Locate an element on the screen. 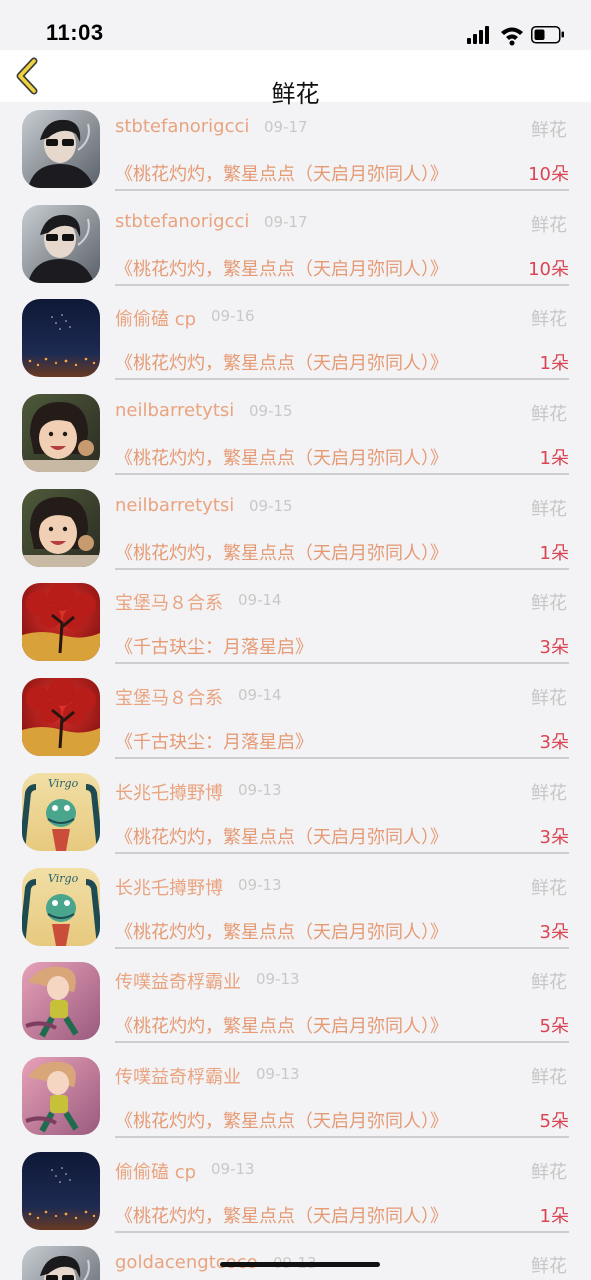  status-time: 11:03 is located at coordinates (75, 32).